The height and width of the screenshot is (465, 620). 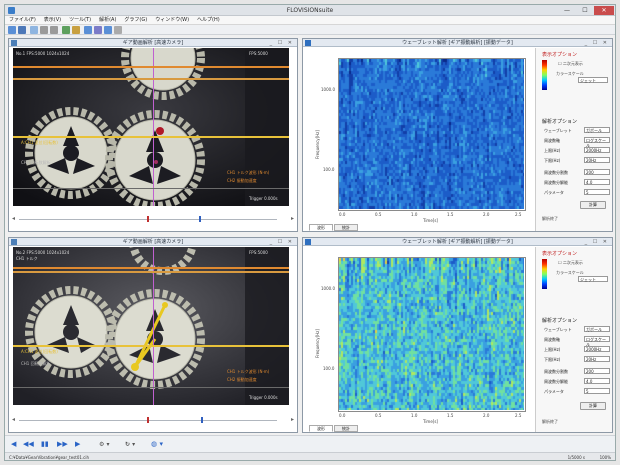 I want to click on pane-title: ウェーブレット解析 [ギア振動解析] [振動データ] _ ☐ ✕, so click(x=457, y=43).